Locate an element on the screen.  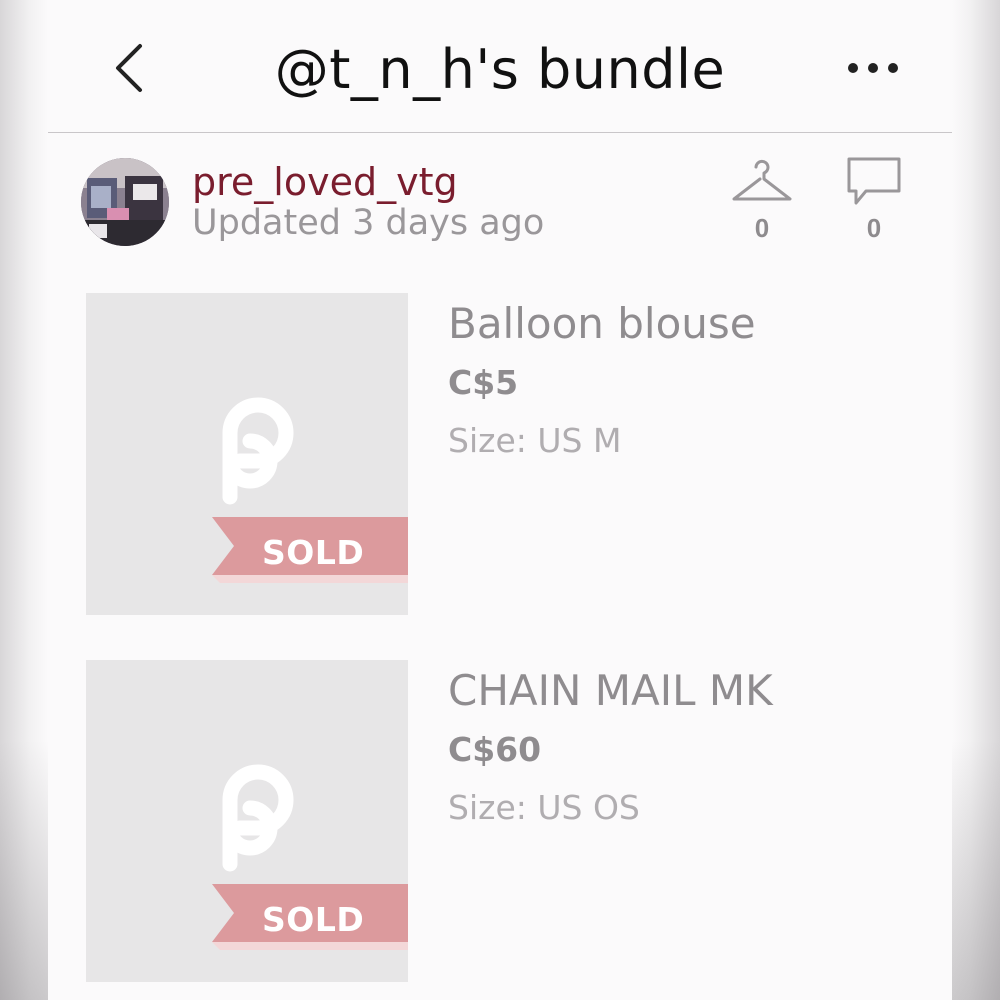
more-horizontal-icon is located at coordinates (873, 68).